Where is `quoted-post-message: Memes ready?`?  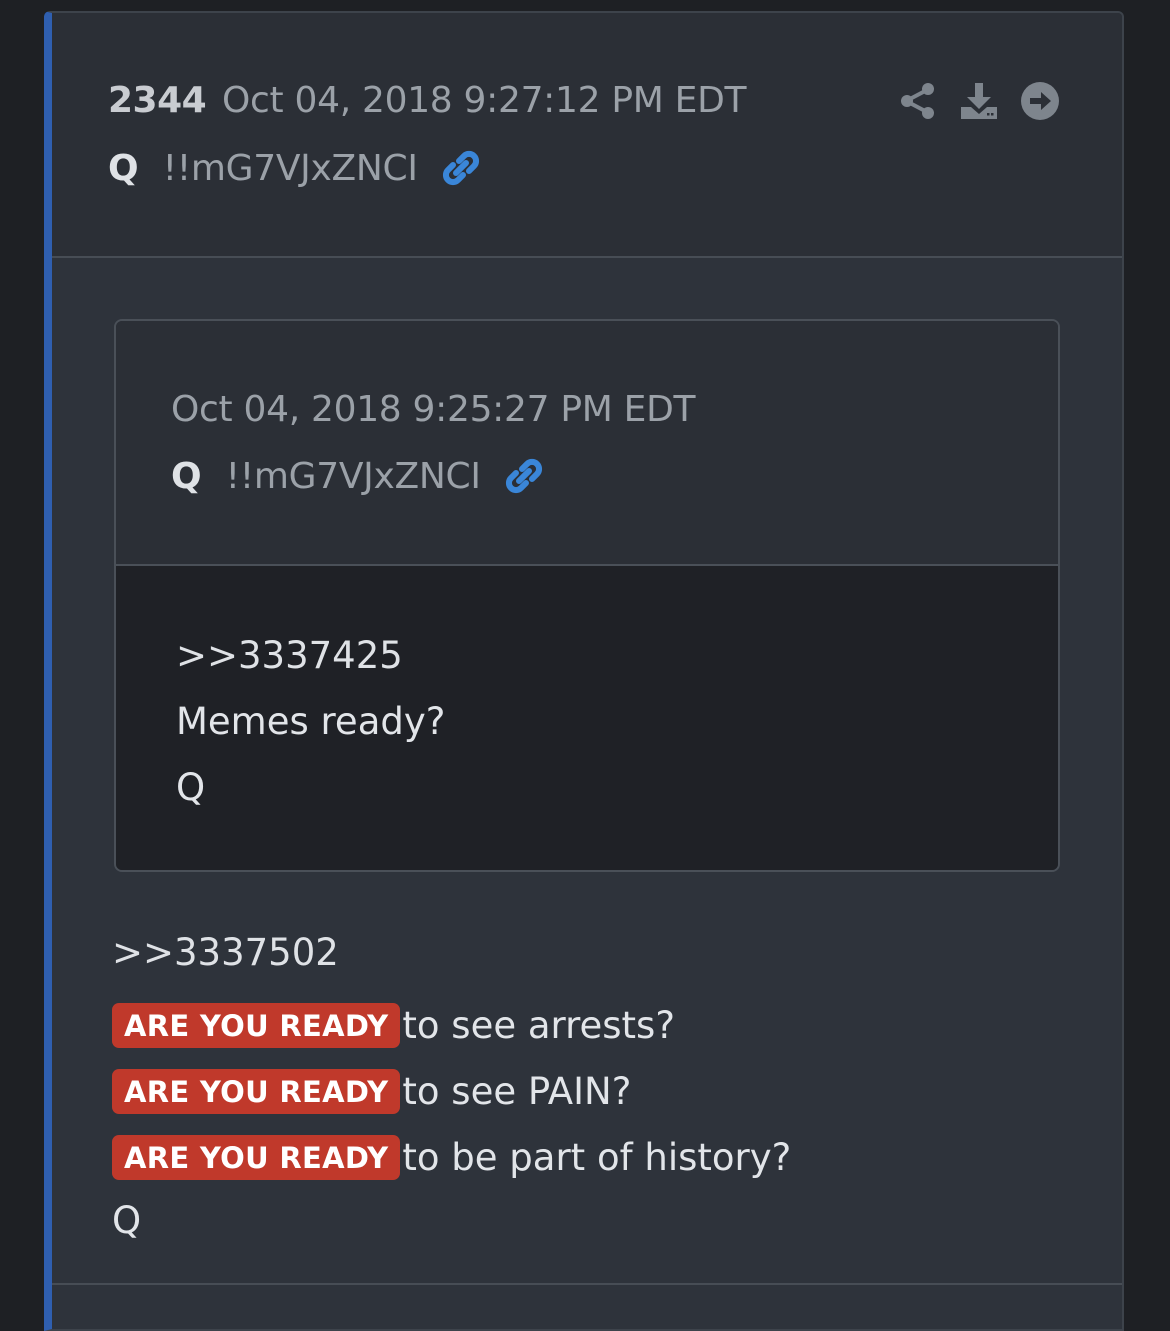 quoted-post-message: Memes ready? is located at coordinates (311, 721).